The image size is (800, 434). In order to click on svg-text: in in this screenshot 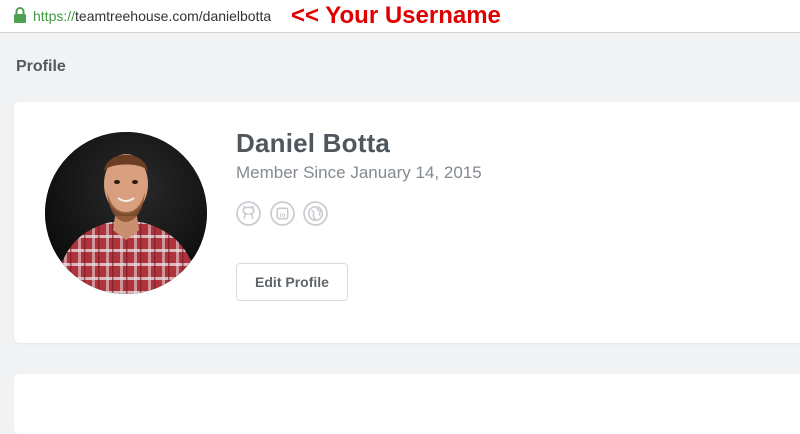, I will do `click(282, 215)`.